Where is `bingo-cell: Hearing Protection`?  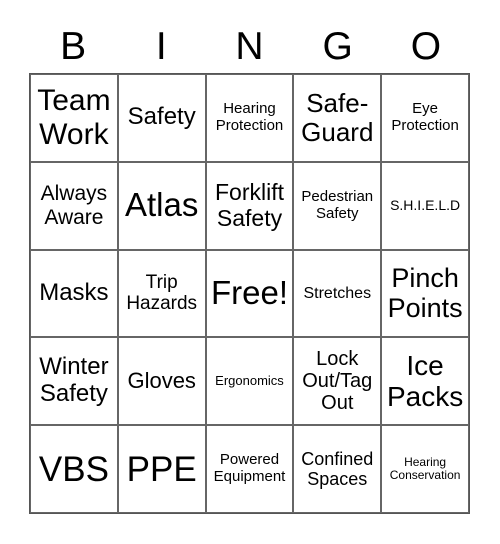
bingo-cell: Hearing Protection is located at coordinates (249, 118).